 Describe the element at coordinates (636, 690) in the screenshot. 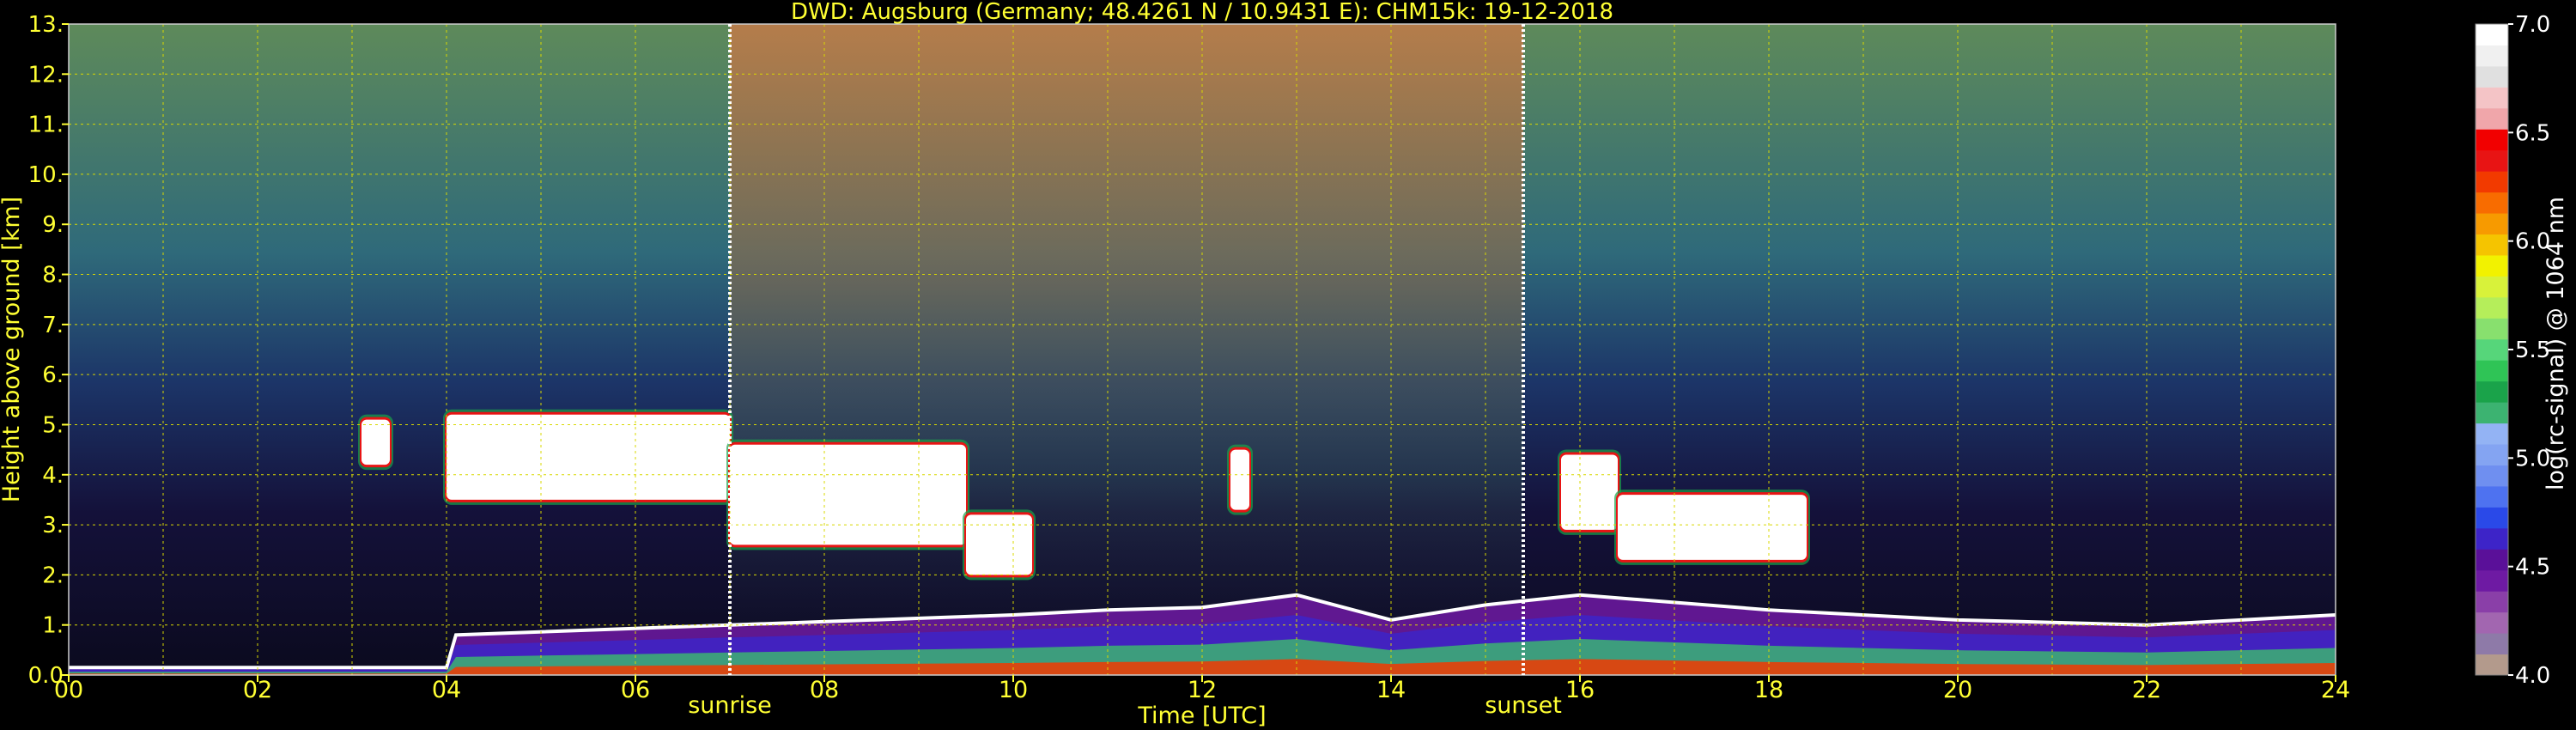

I see `x-tick-label: 06` at that location.